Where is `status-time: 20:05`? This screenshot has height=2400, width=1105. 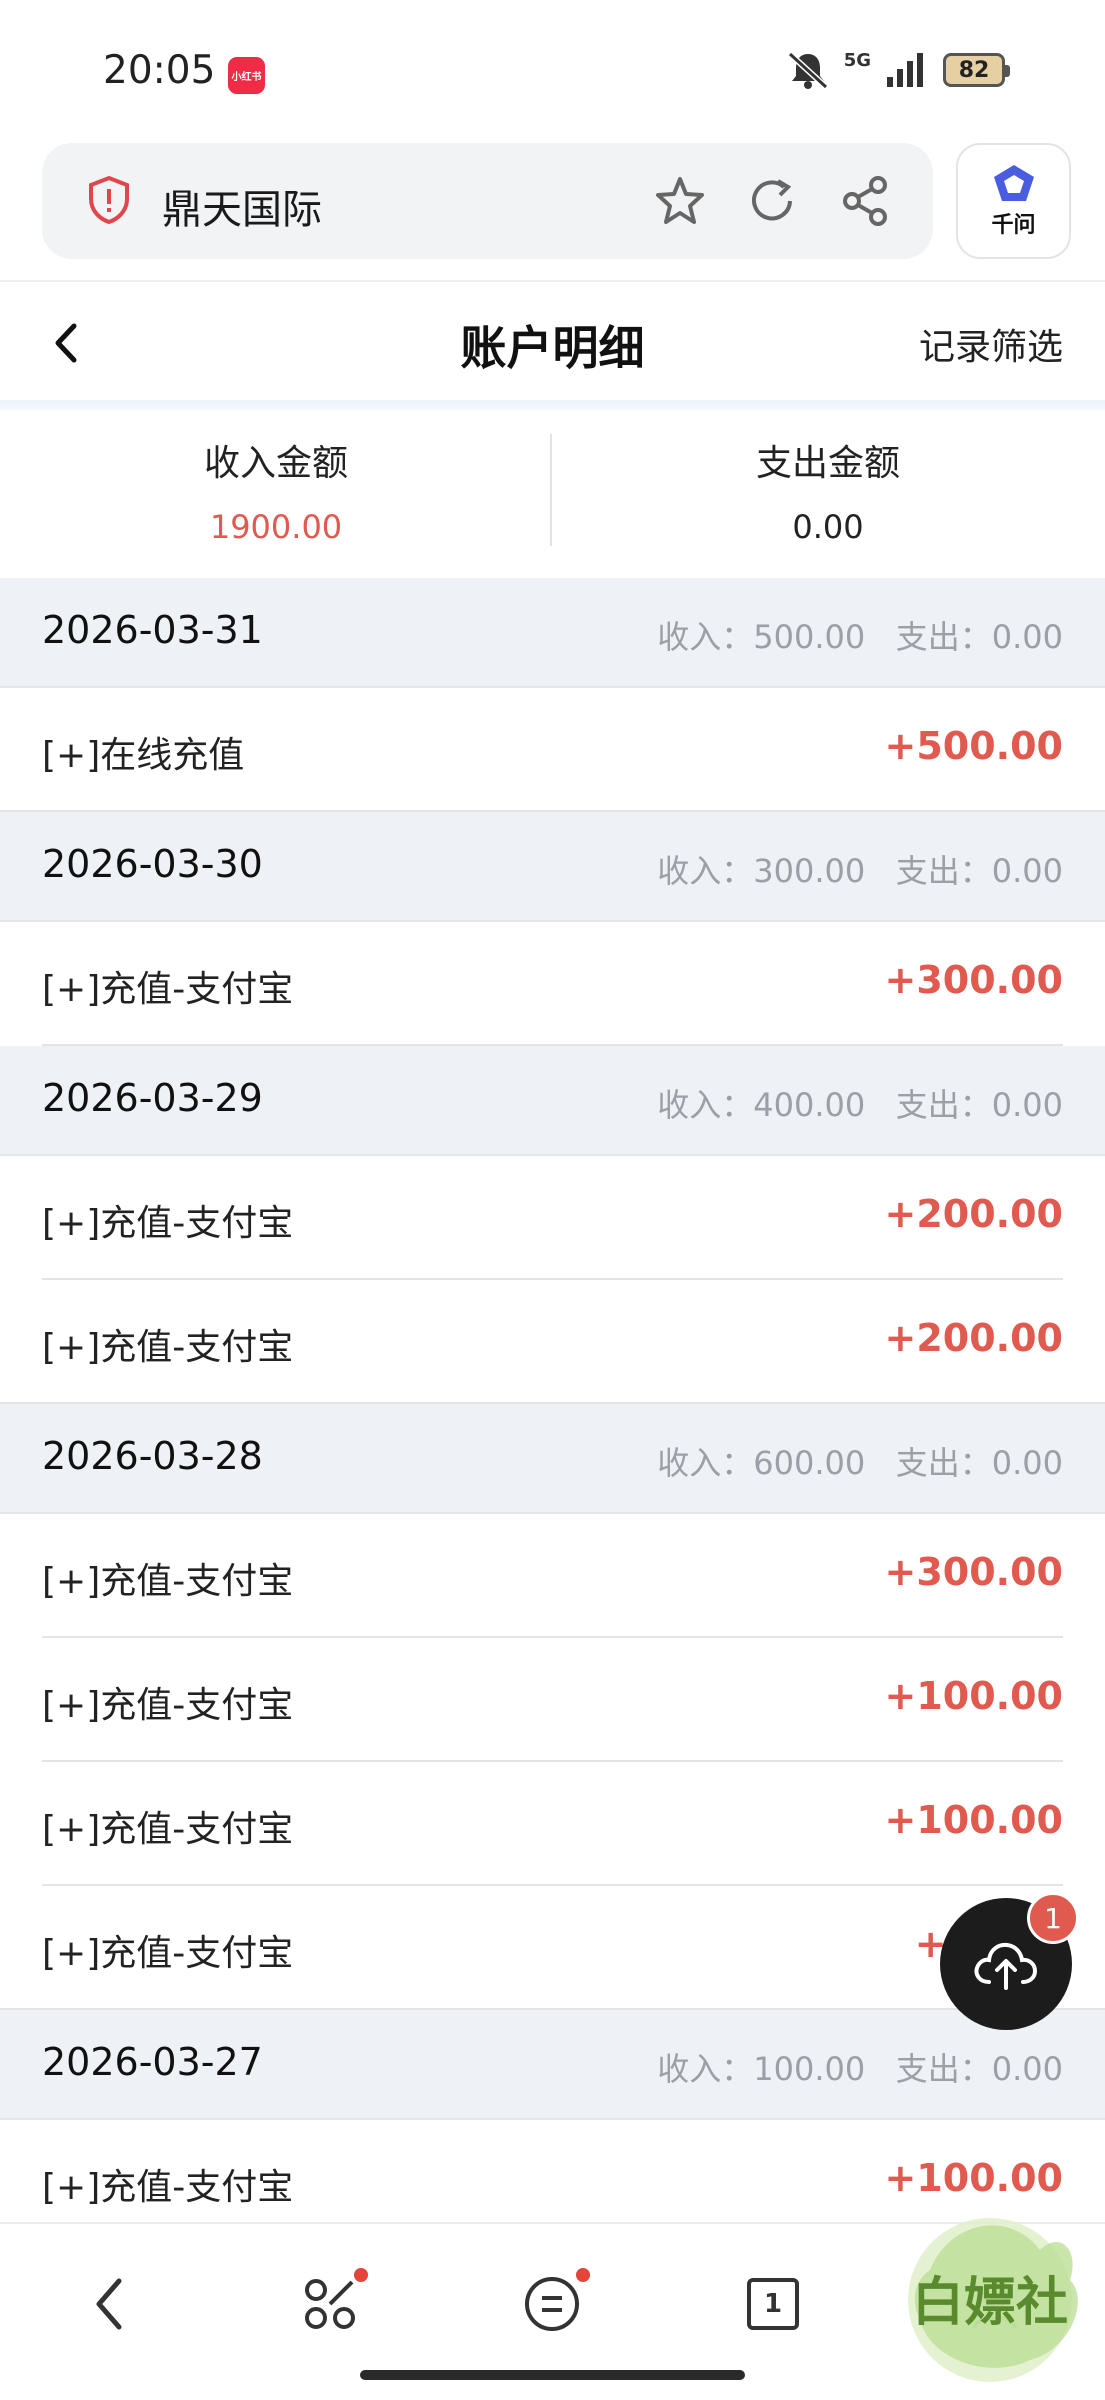
status-time: 20:05 is located at coordinates (159, 70).